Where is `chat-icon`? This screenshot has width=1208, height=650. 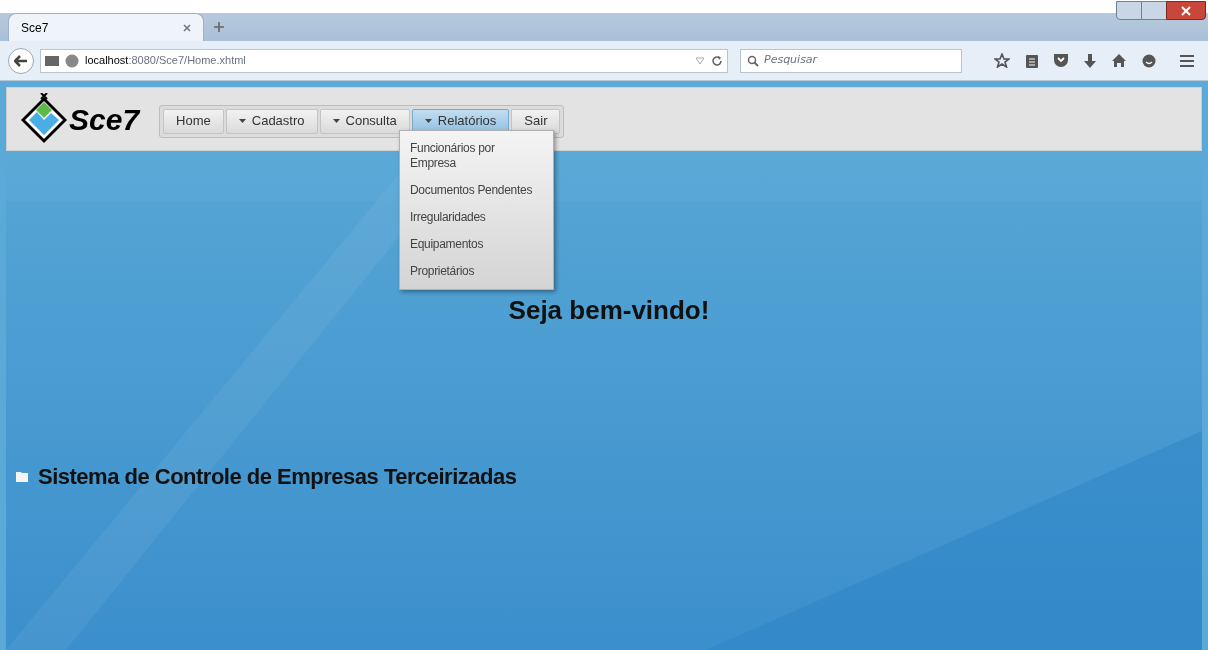 chat-icon is located at coordinates (1149, 60).